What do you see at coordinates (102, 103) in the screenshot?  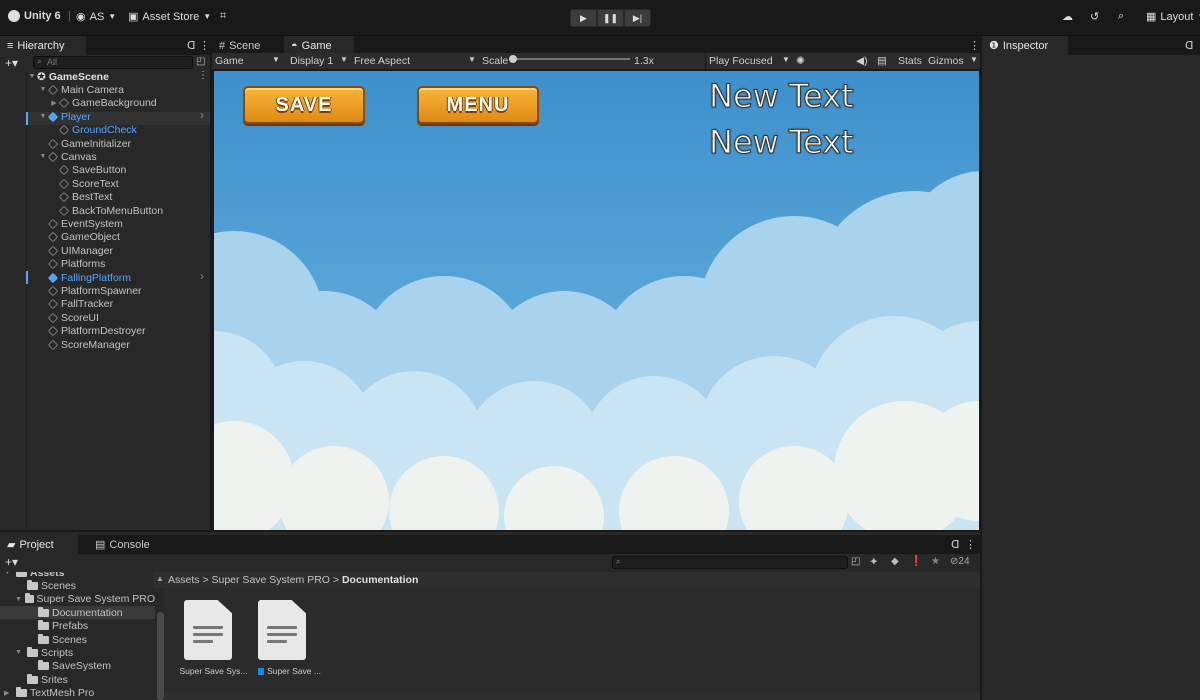 I see `hierarchy-item: ▶ GameBackground` at bounding box center [102, 103].